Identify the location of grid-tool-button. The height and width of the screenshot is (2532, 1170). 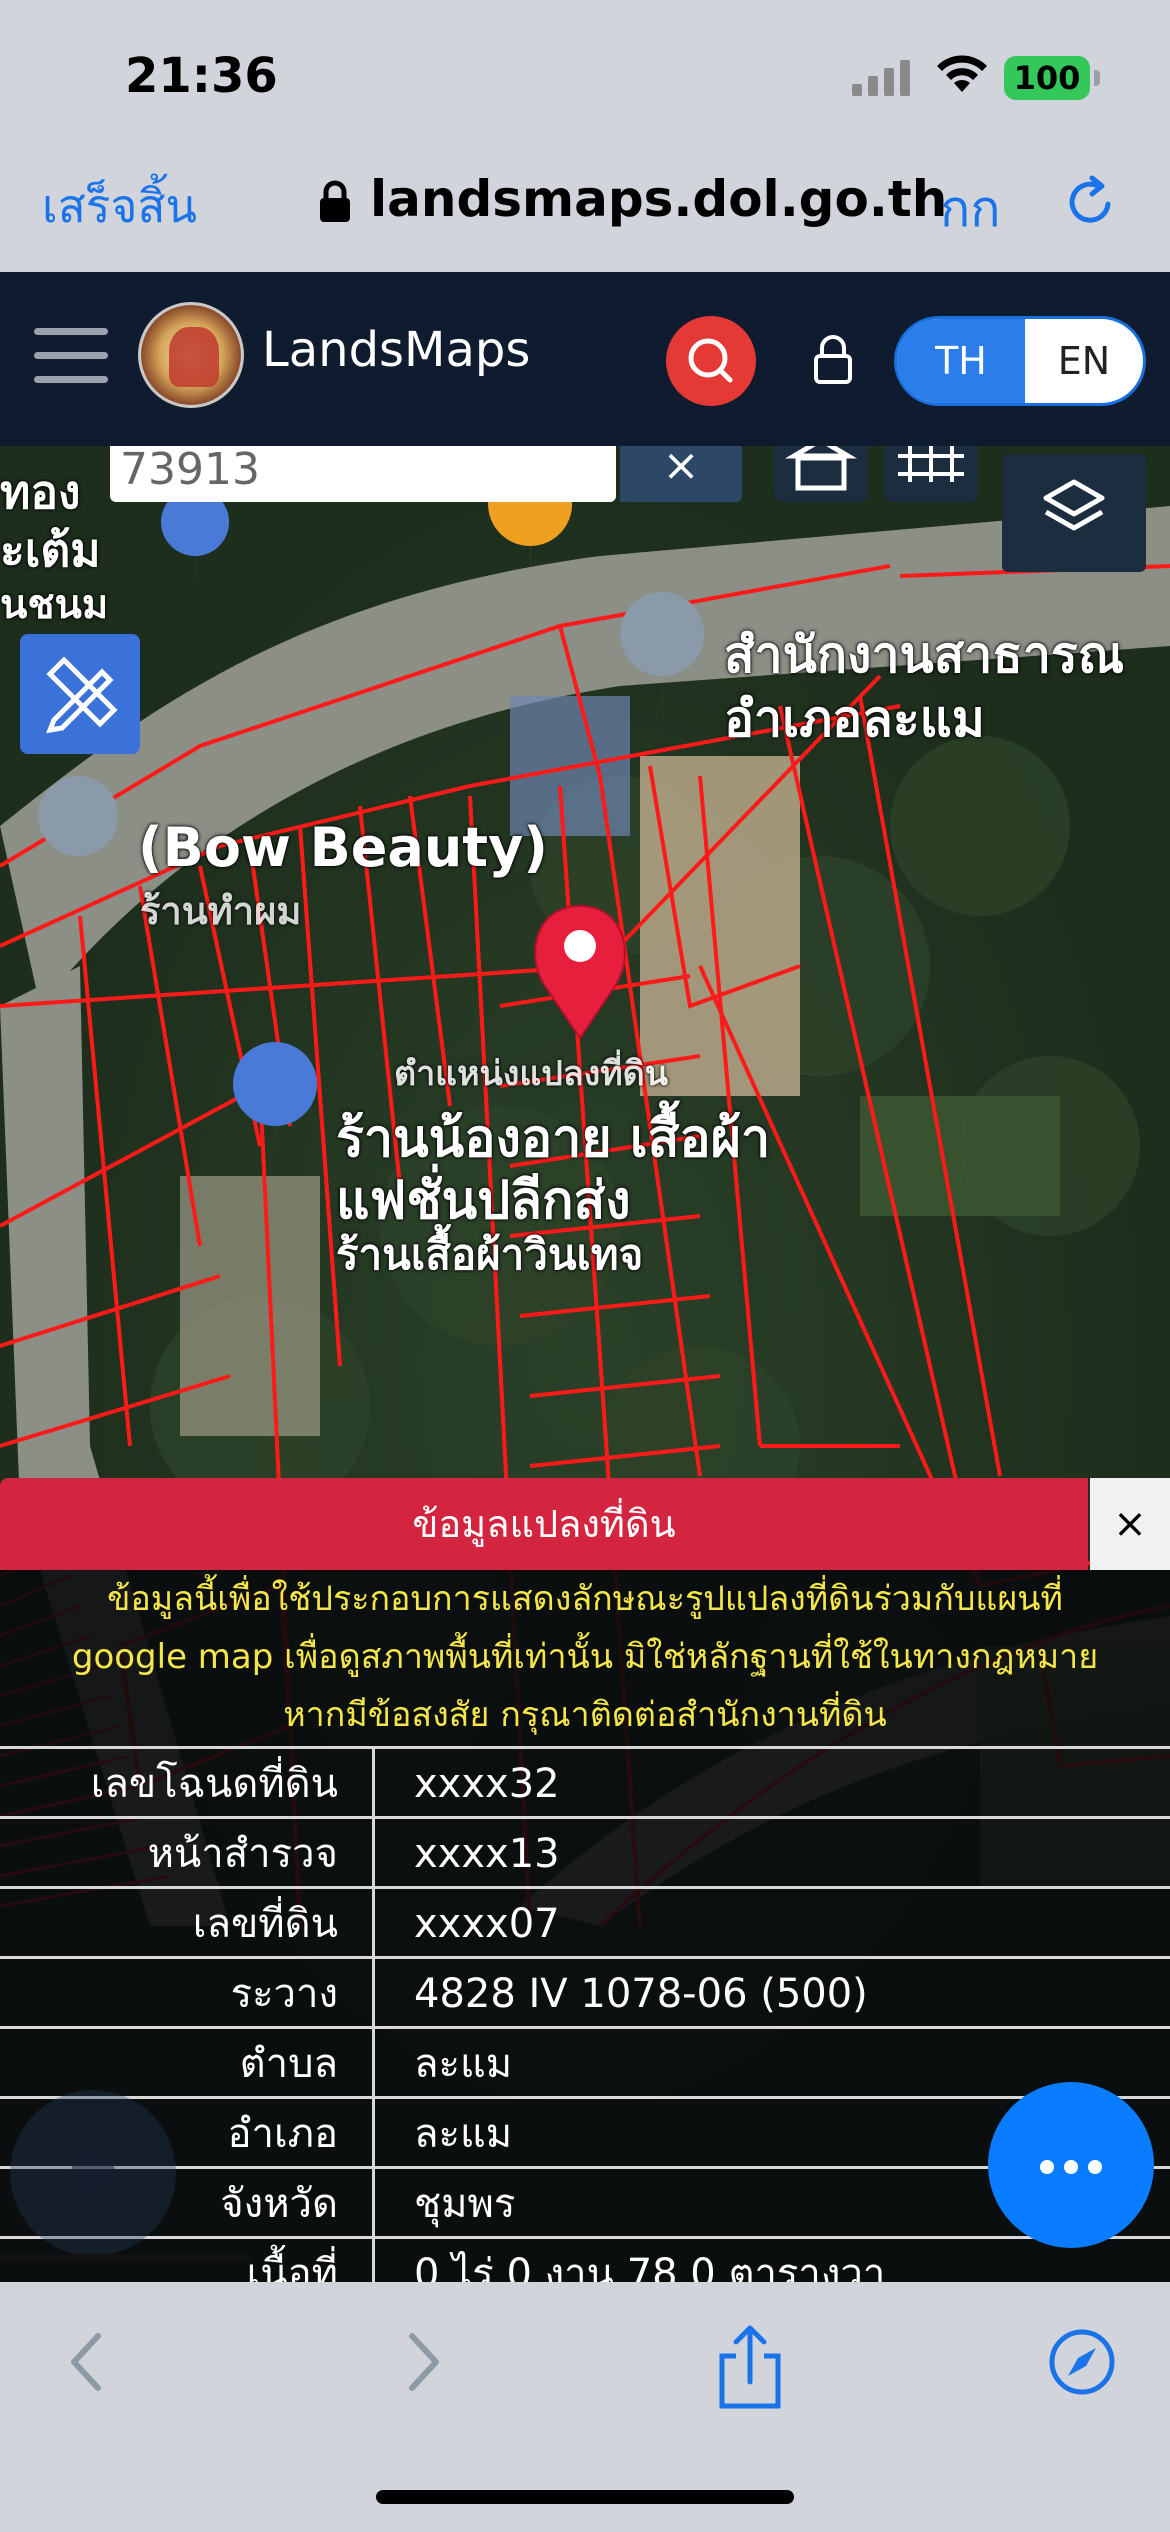
(931, 474).